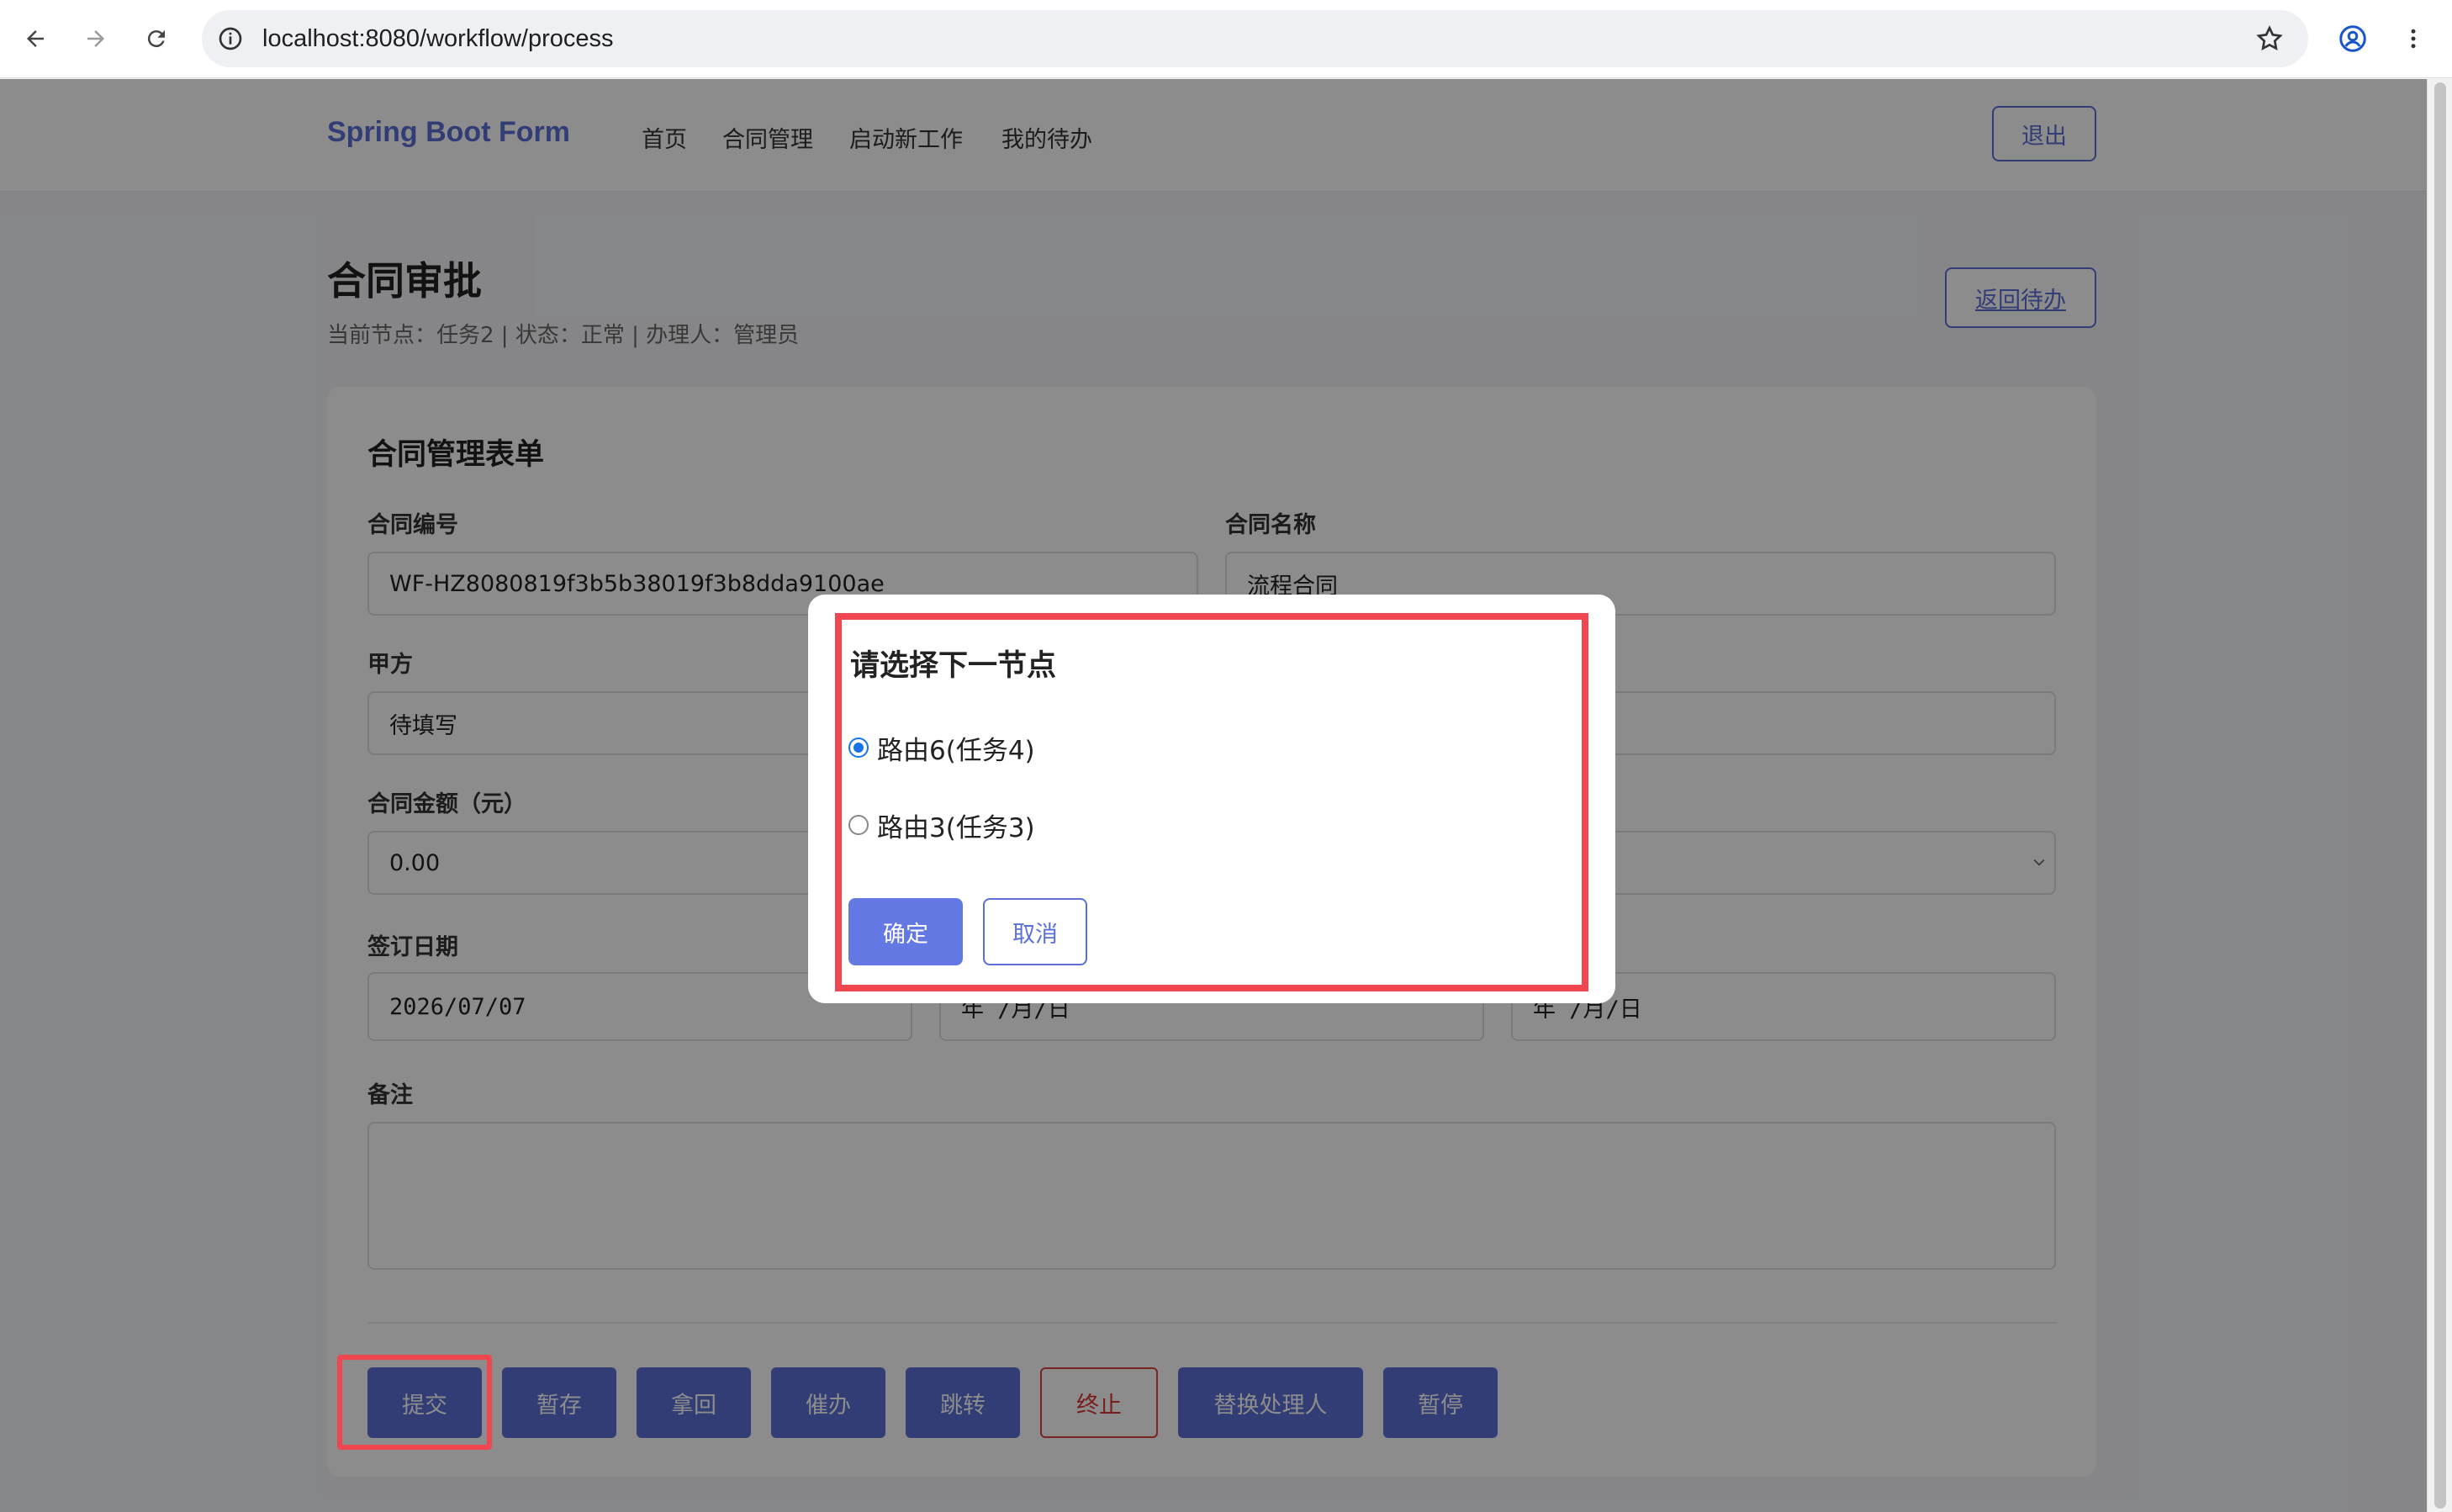 This screenshot has height=1512, width=2452. What do you see at coordinates (2353, 39) in the screenshot?
I see `profile-icon` at bounding box center [2353, 39].